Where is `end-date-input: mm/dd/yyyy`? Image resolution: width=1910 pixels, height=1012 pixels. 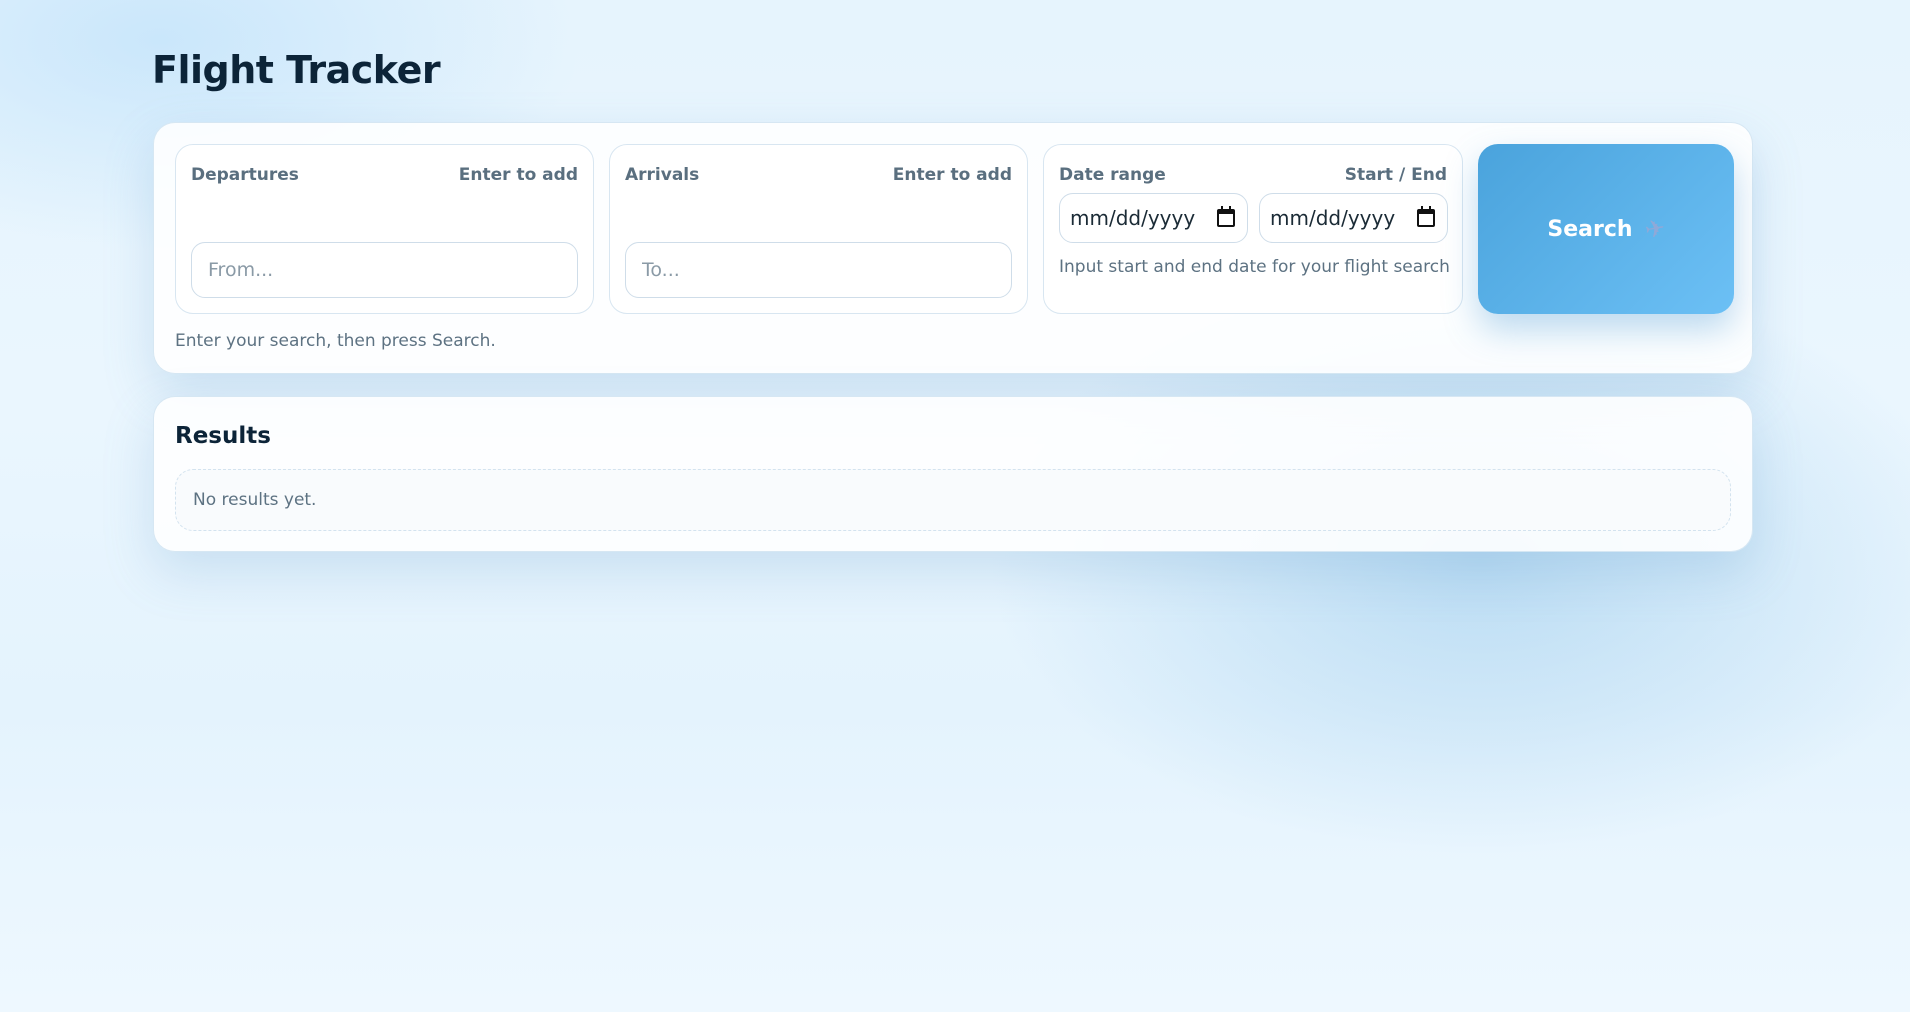 end-date-input: mm/dd/yyyy is located at coordinates (1353, 218).